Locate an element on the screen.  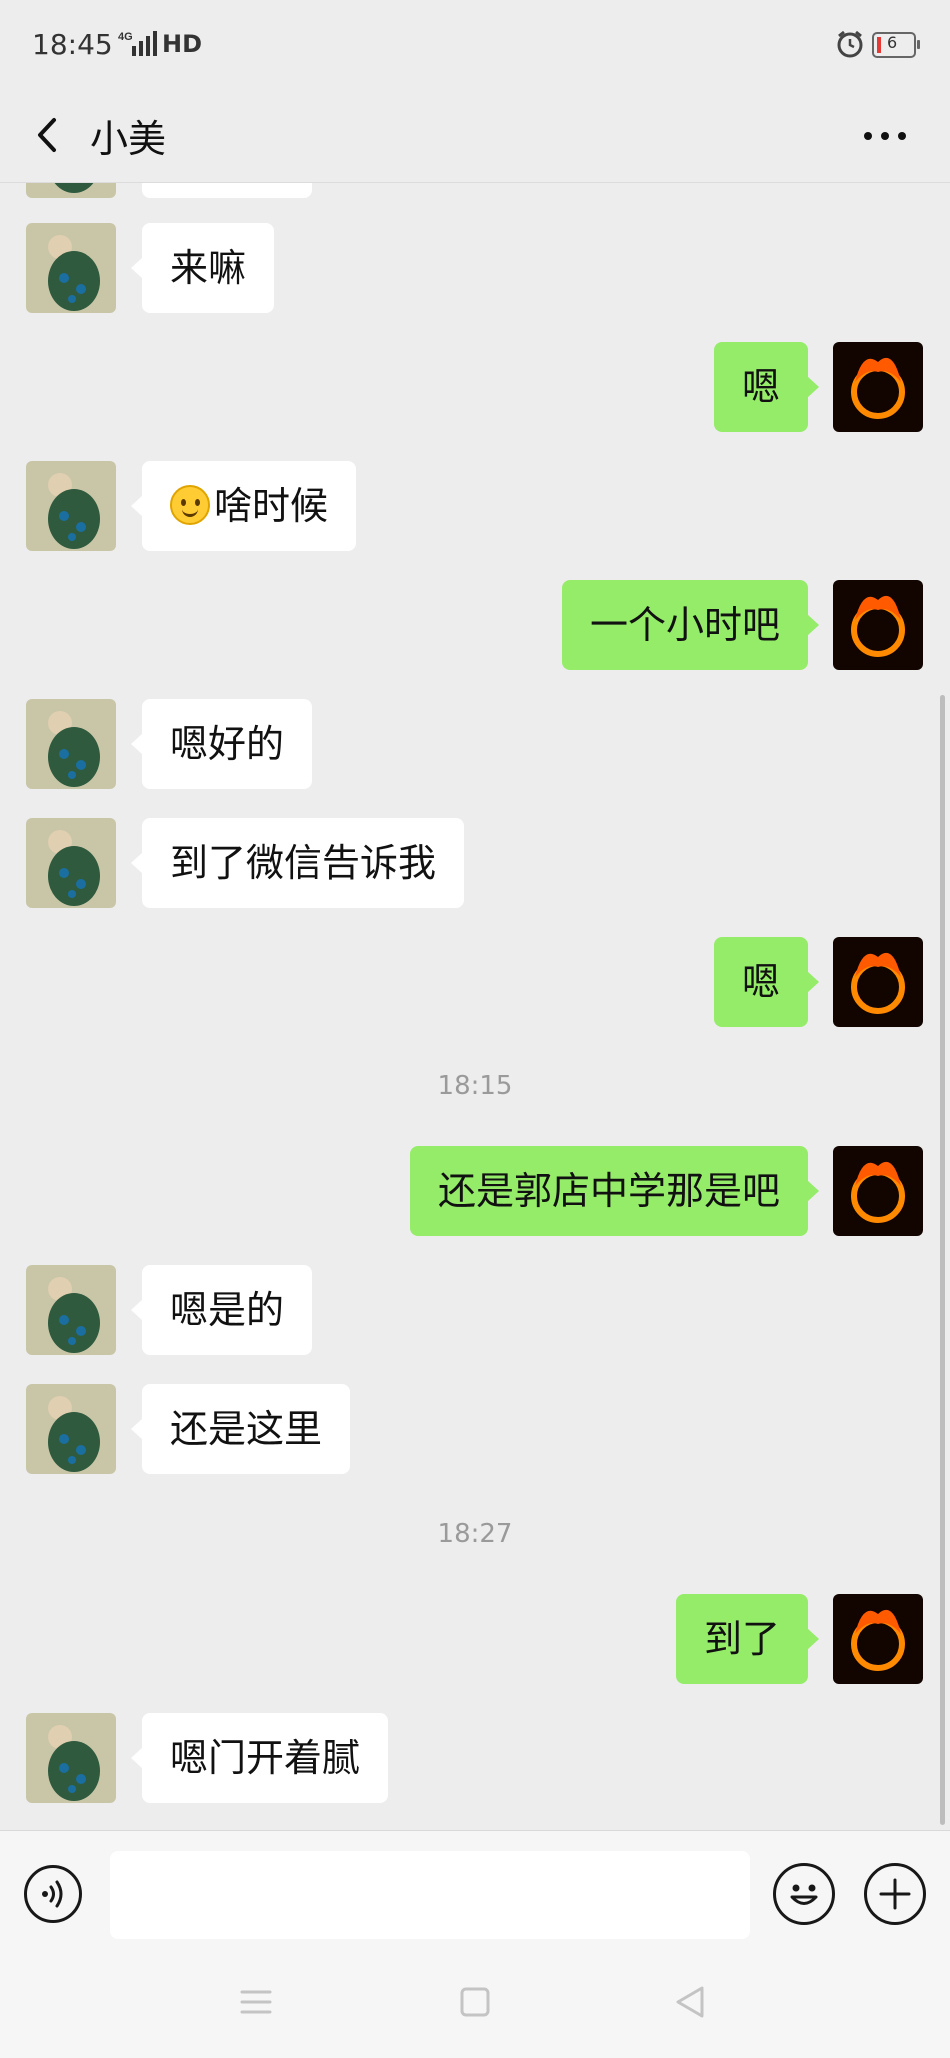
voice-icon is located at coordinates (52, 1894).